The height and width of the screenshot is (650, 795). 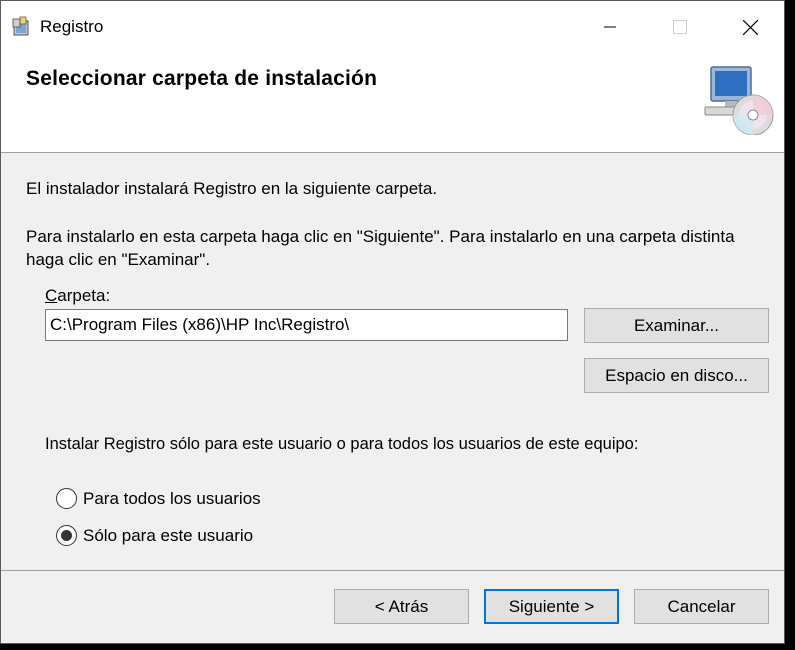 I want to click on radio-button-checked, so click(x=66, y=535).